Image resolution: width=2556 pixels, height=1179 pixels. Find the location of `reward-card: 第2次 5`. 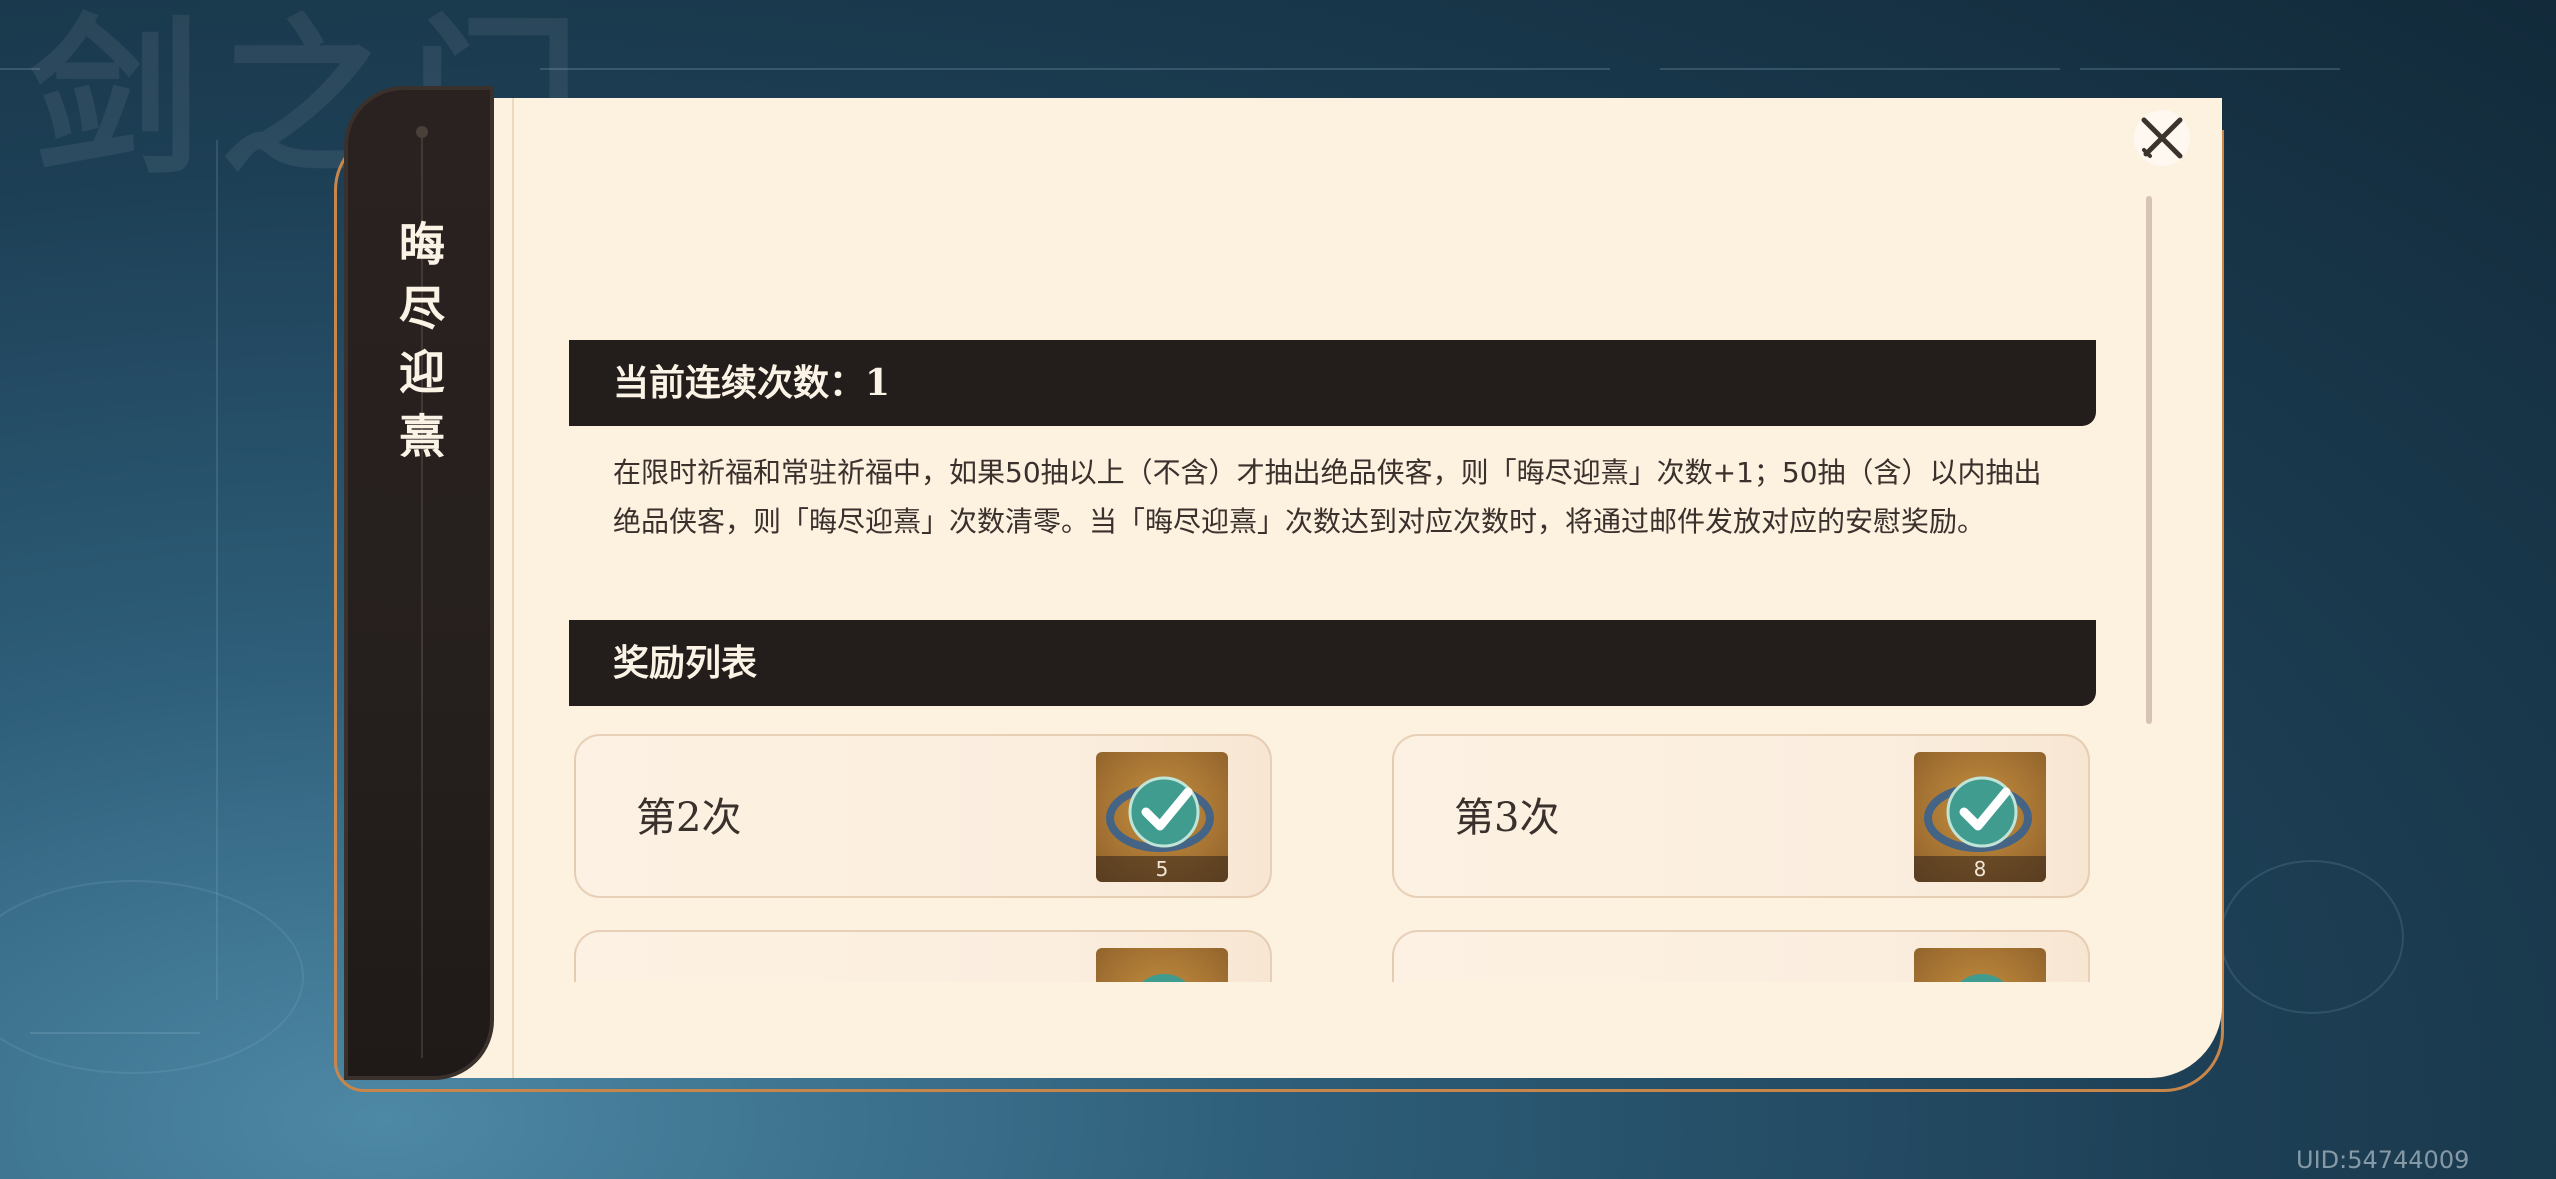

reward-card: 第2次 5 is located at coordinates (923, 816).